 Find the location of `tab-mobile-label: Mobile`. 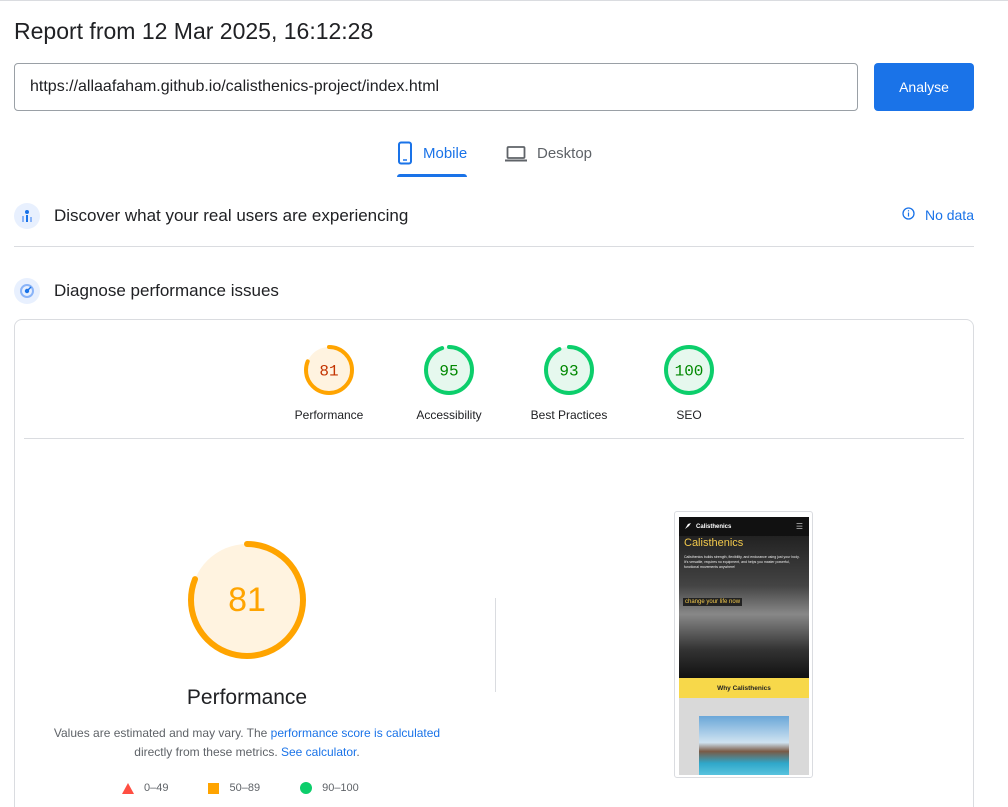

tab-mobile-label: Mobile is located at coordinates (445, 153).